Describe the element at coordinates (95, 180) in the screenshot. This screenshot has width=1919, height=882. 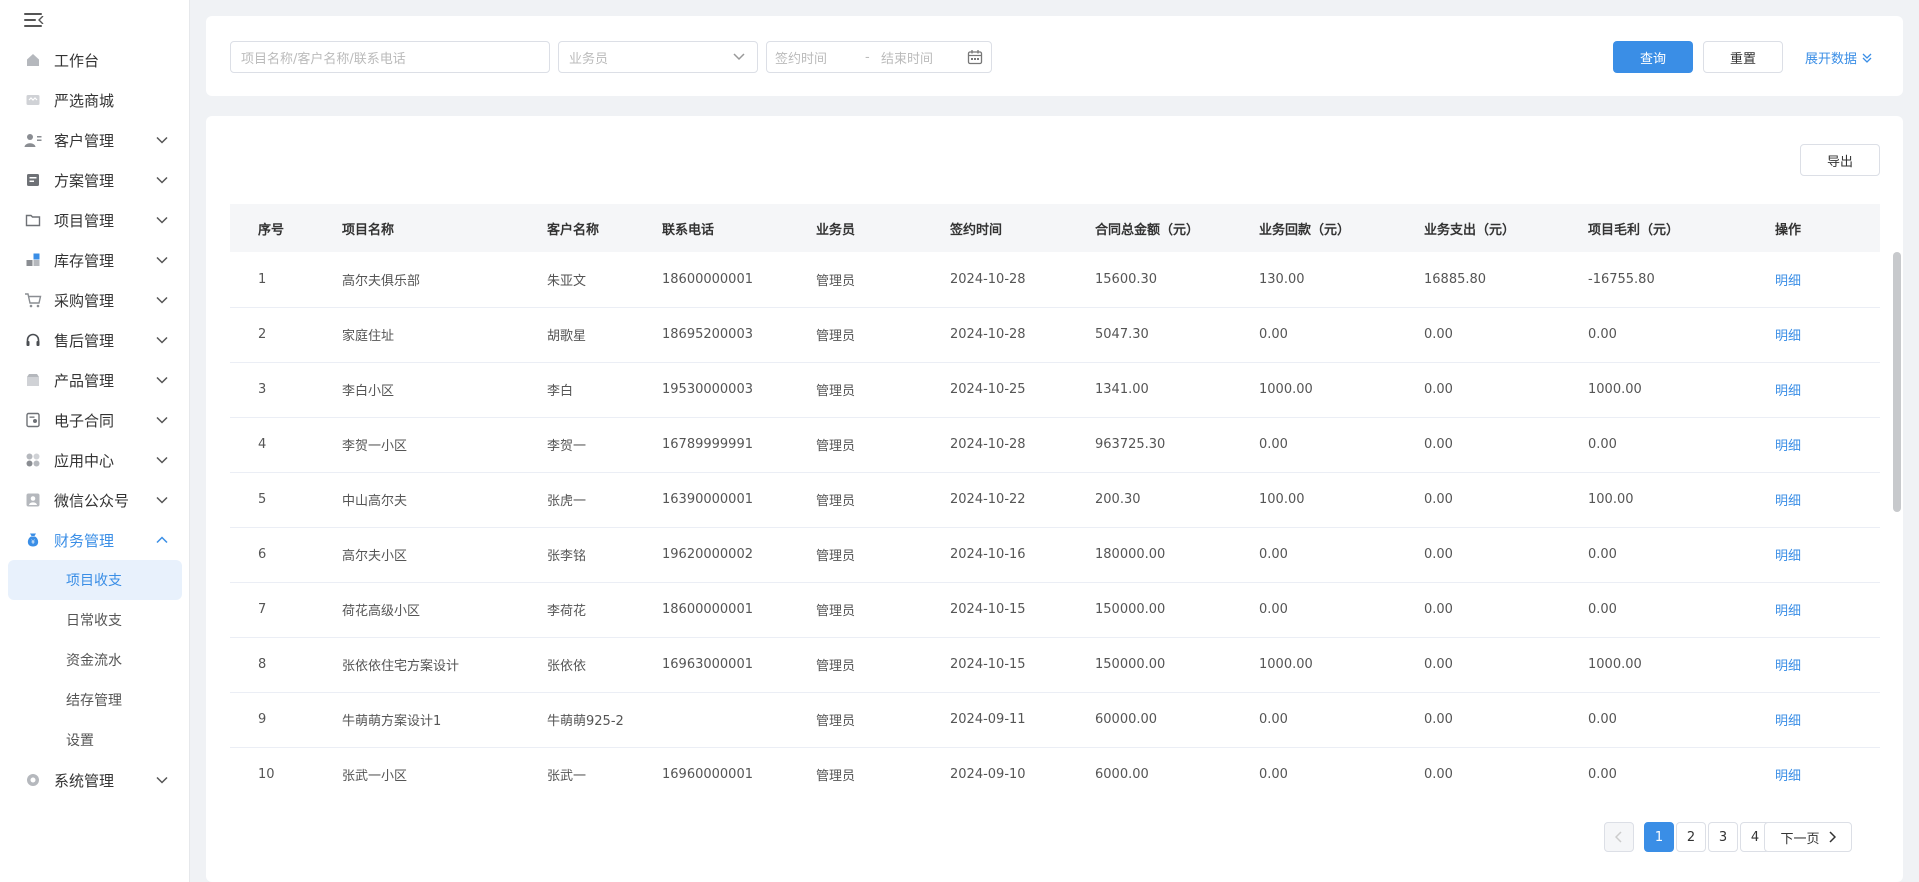
I see `sidebar-item: 方案管理` at that location.